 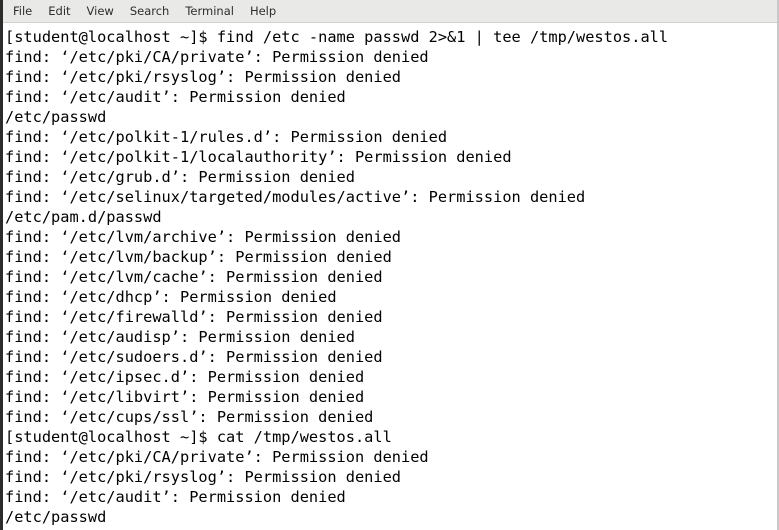 I want to click on terminal-line: find: ‘/etc/grub.d’: Permission denied, so click(x=180, y=177).